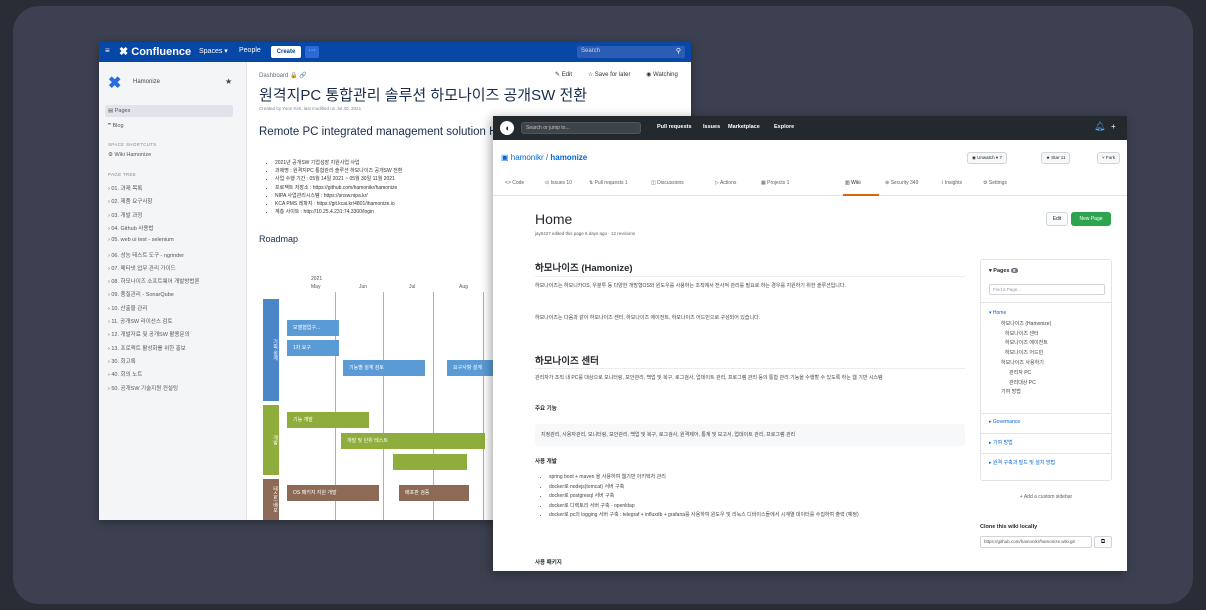 This screenshot has width=1206, height=610. I want to click on star-icon: ★, so click(228, 81).